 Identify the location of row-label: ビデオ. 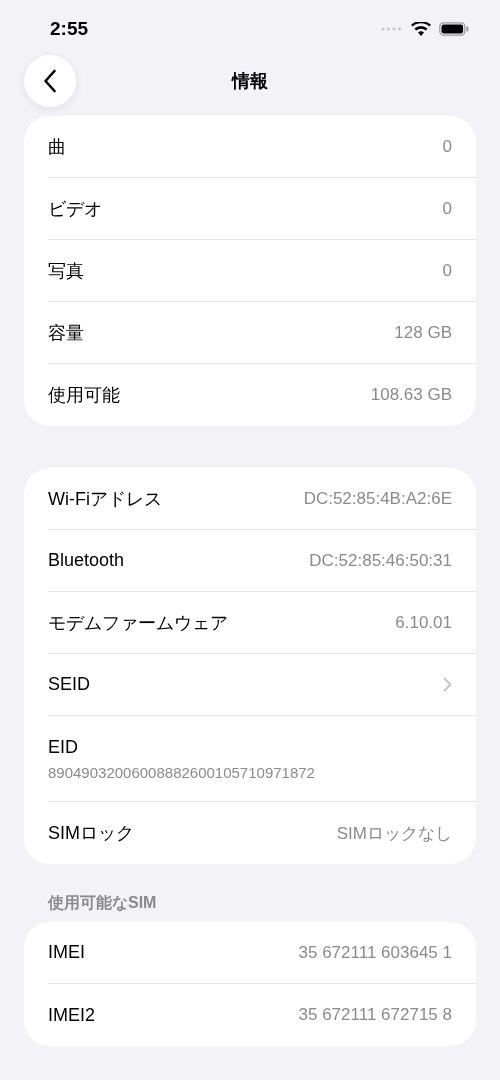
(75, 209).